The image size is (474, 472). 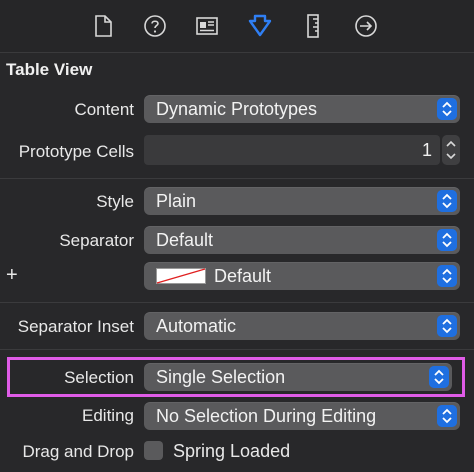 What do you see at coordinates (12, 275) in the screenshot?
I see `add-variation-button: +` at bounding box center [12, 275].